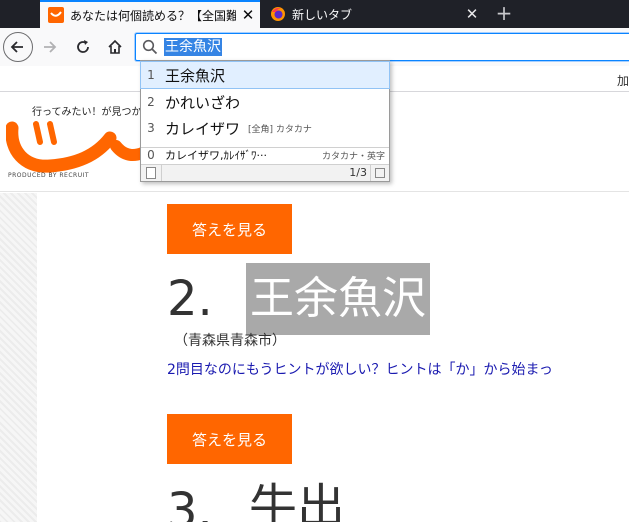  Describe the element at coordinates (229, 229) in the screenshot. I see `show-answer-button-q2: 答えを見る` at that location.